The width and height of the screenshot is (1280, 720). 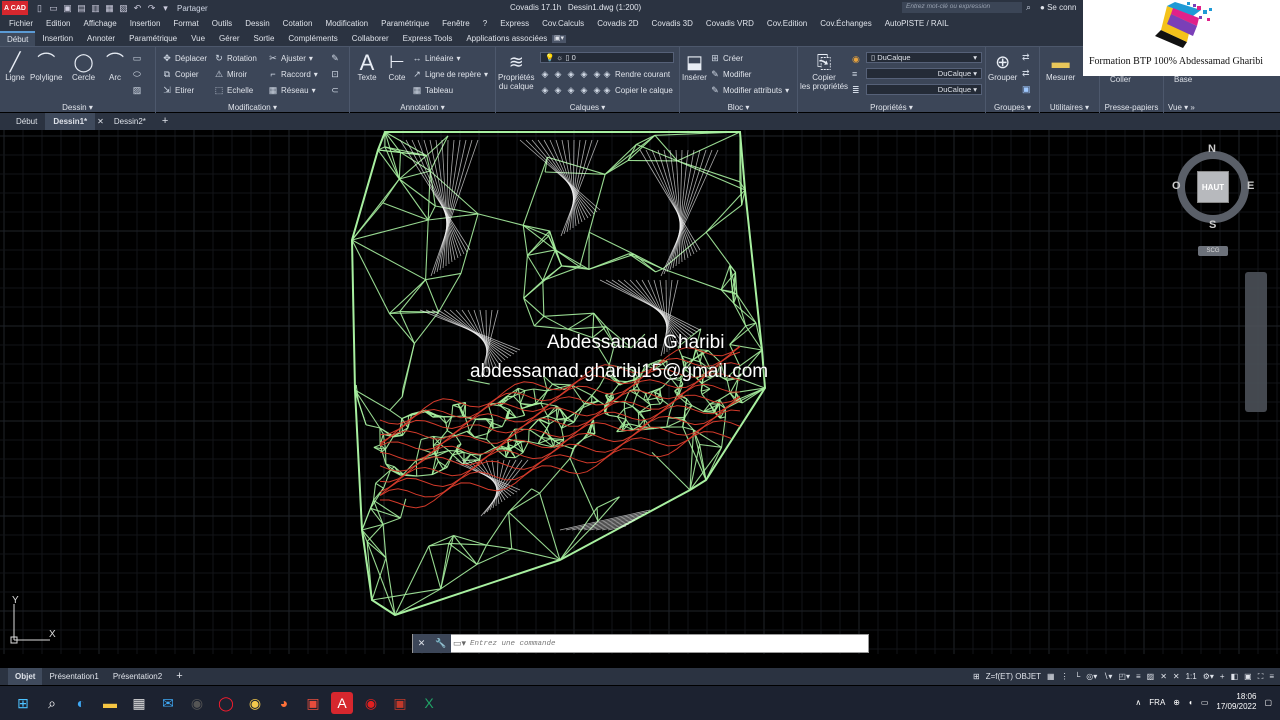 What do you see at coordinates (222, 23) in the screenshot?
I see `menu-item-5: Outils` at bounding box center [222, 23].